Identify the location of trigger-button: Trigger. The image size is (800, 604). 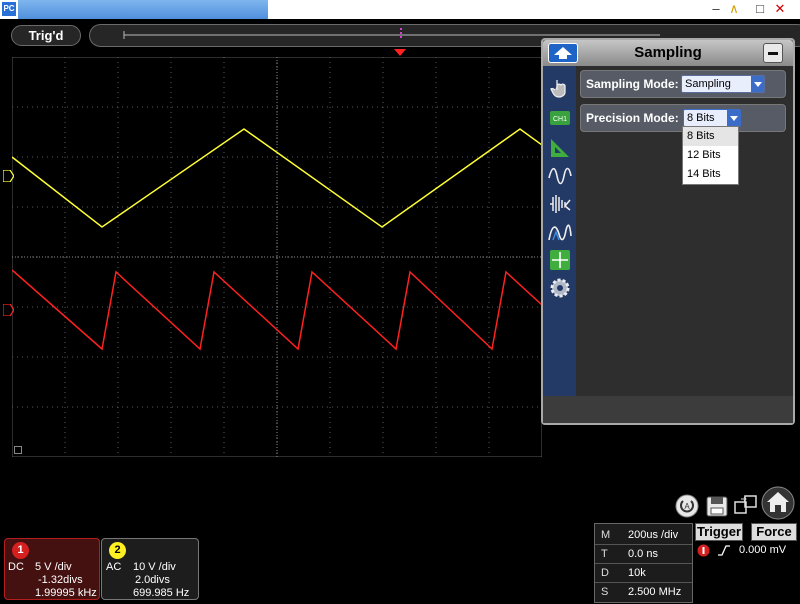
(719, 532).